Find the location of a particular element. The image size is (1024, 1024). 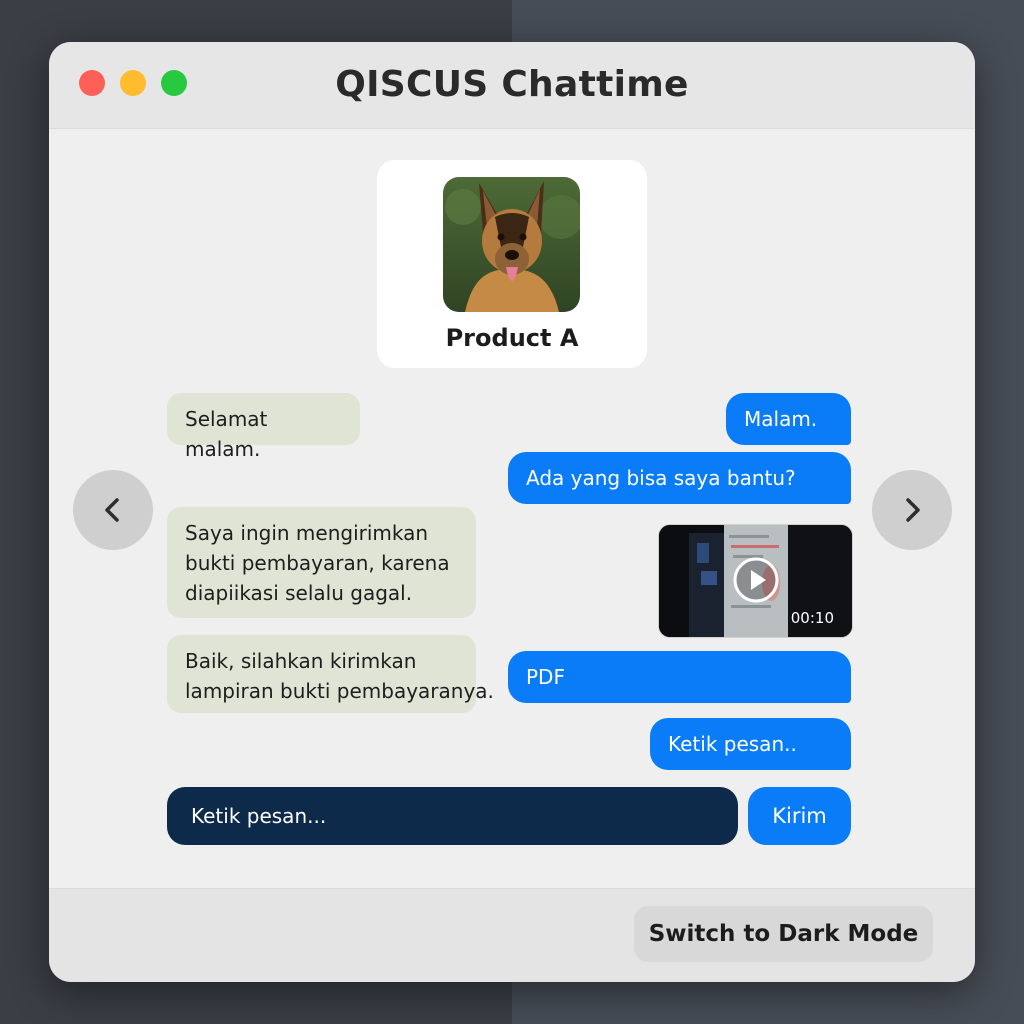

chevron-right-icon is located at coordinates (913, 510).